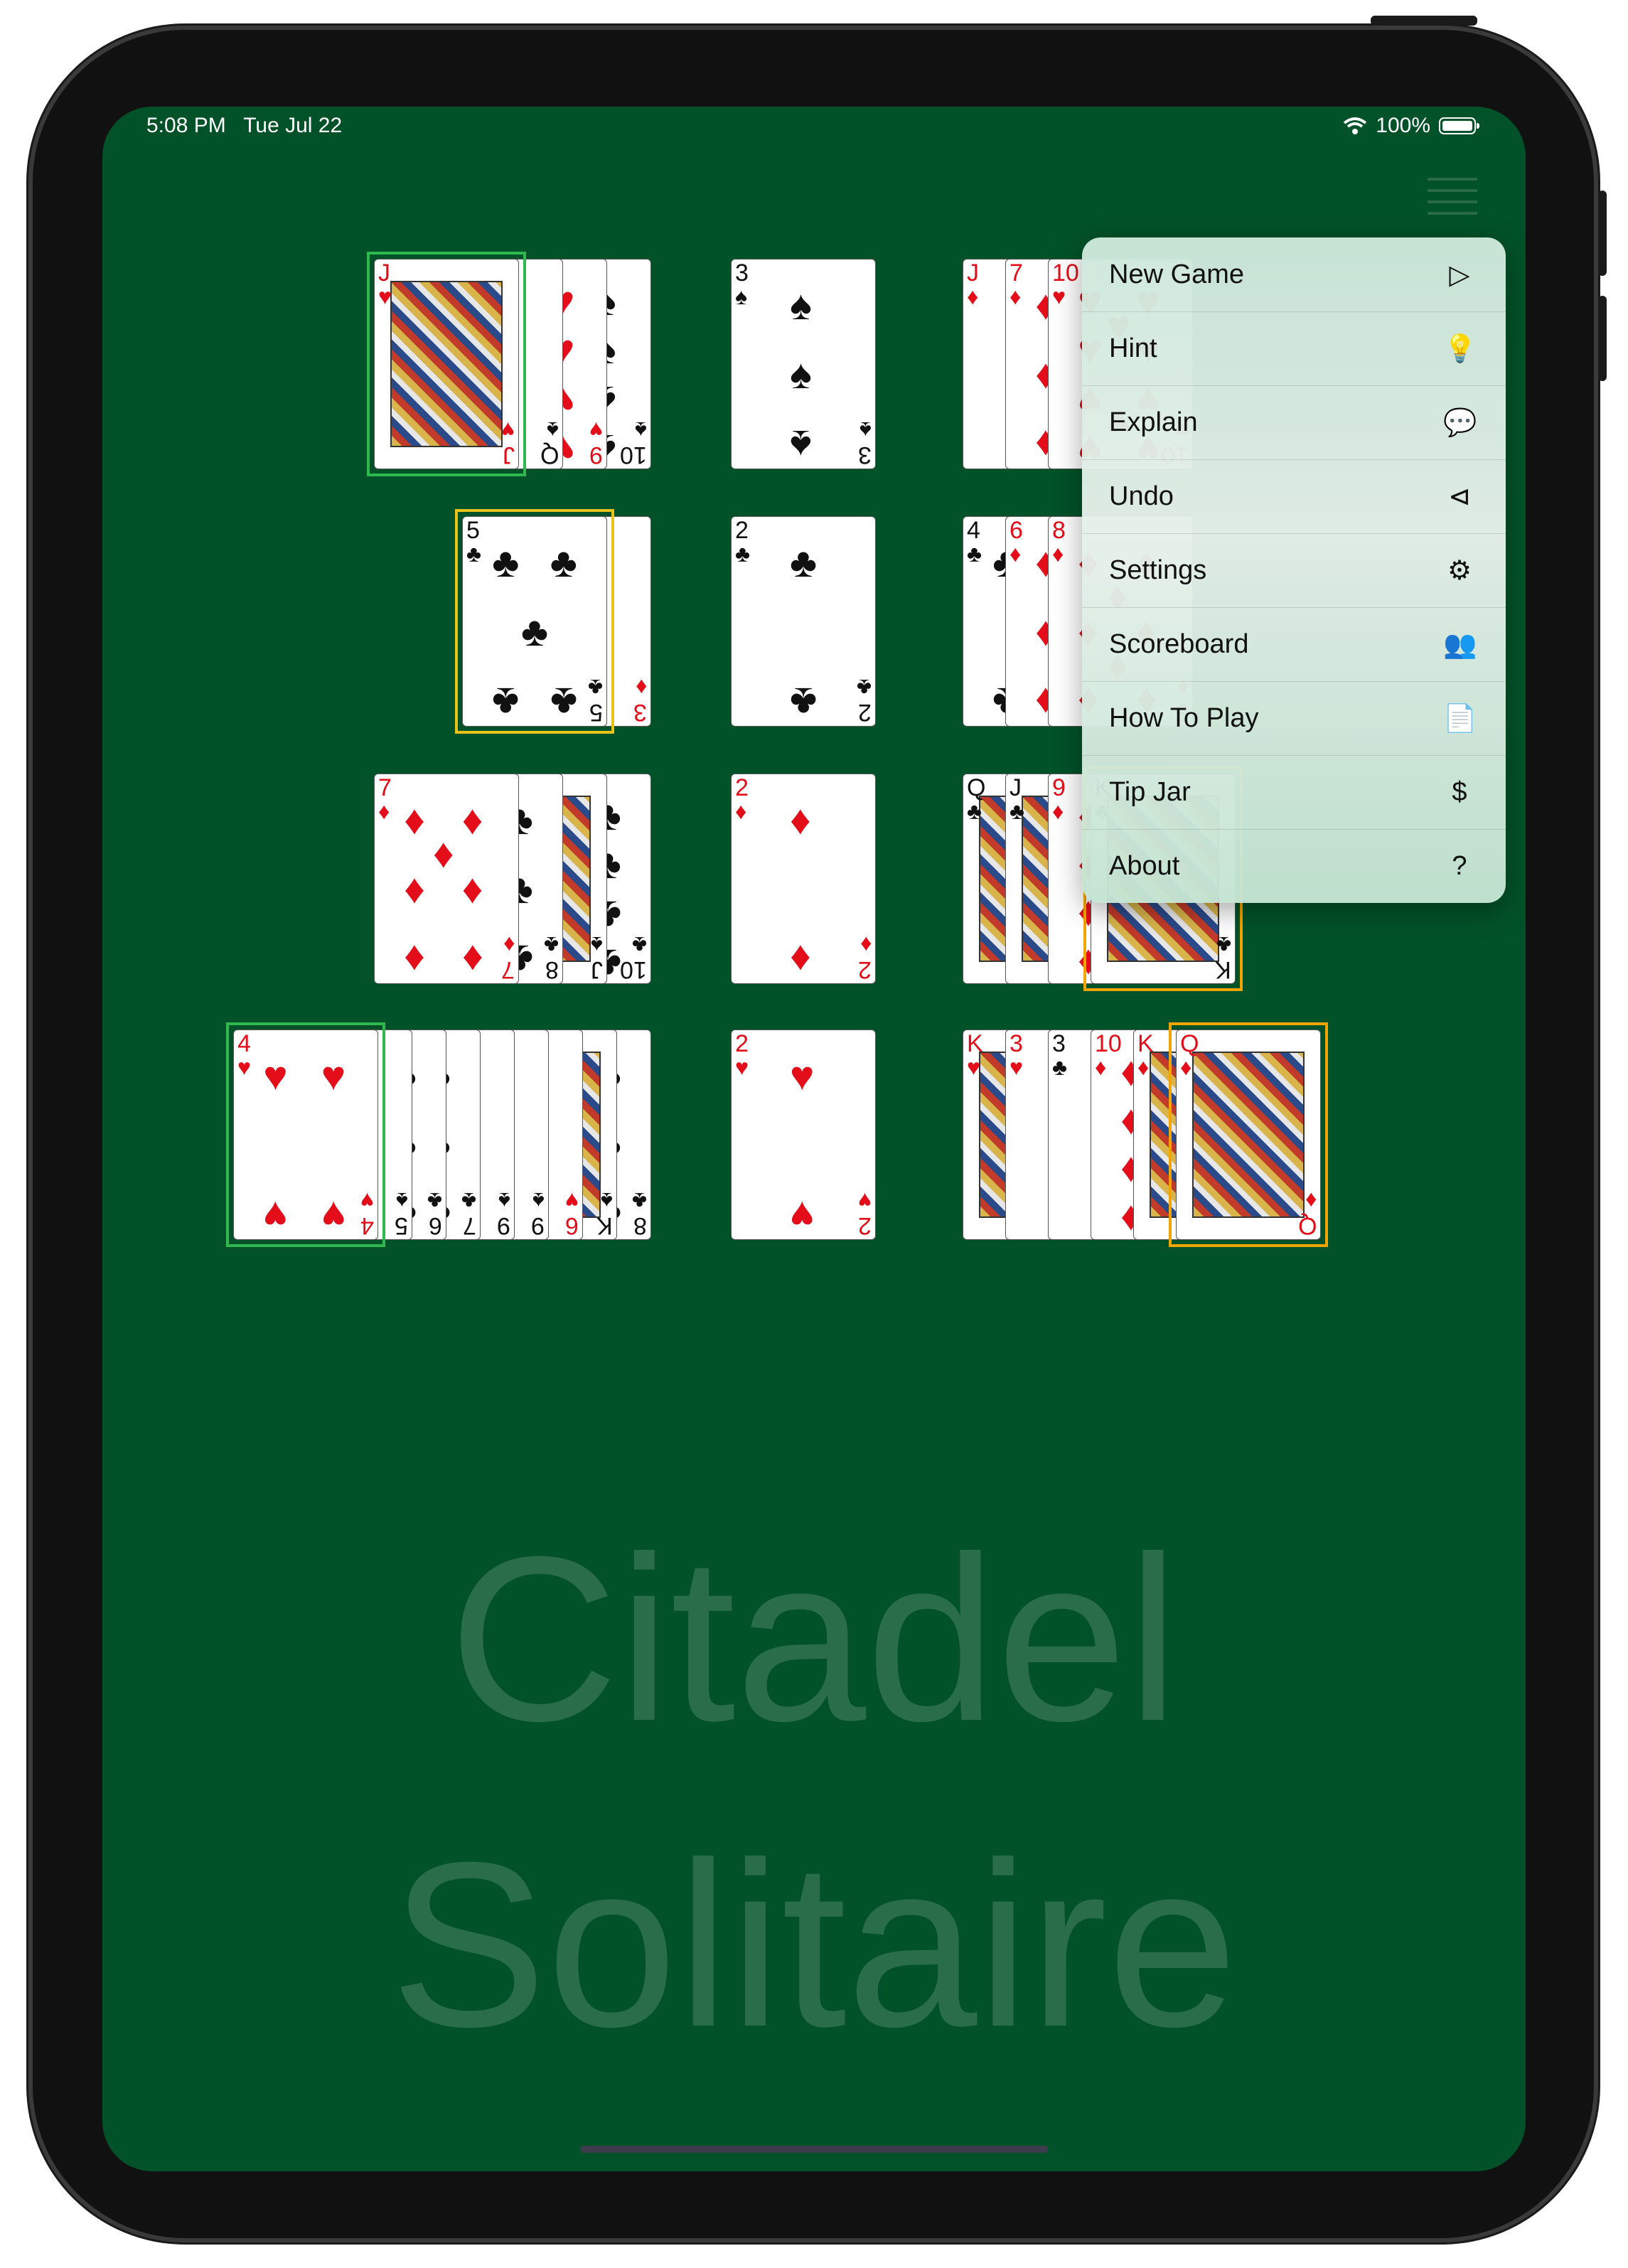  What do you see at coordinates (1016, 1043) in the screenshot?
I see `card-rank: 3` at bounding box center [1016, 1043].